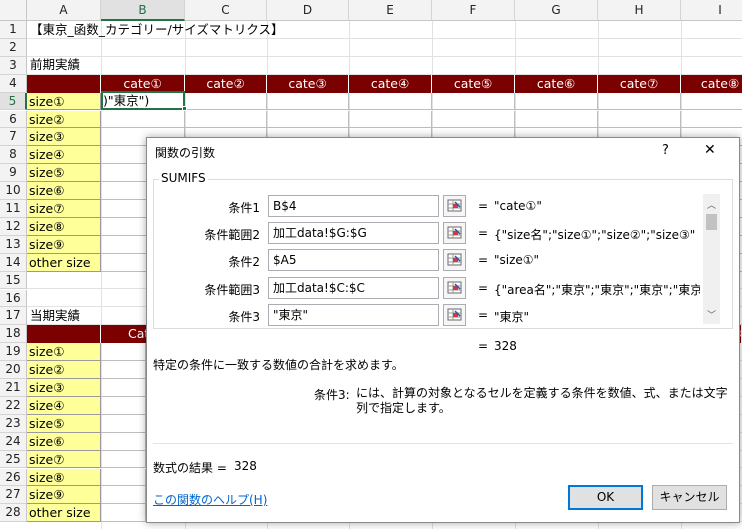 The height and width of the screenshot is (529, 742). I want to click on scroll-down-icon: ﹀, so click(711, 314).